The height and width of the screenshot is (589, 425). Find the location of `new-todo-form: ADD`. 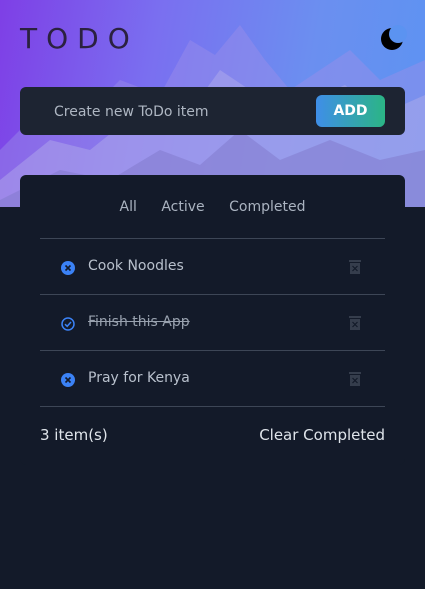

new-todo-form: ADD is located at coordinates (212, 112).